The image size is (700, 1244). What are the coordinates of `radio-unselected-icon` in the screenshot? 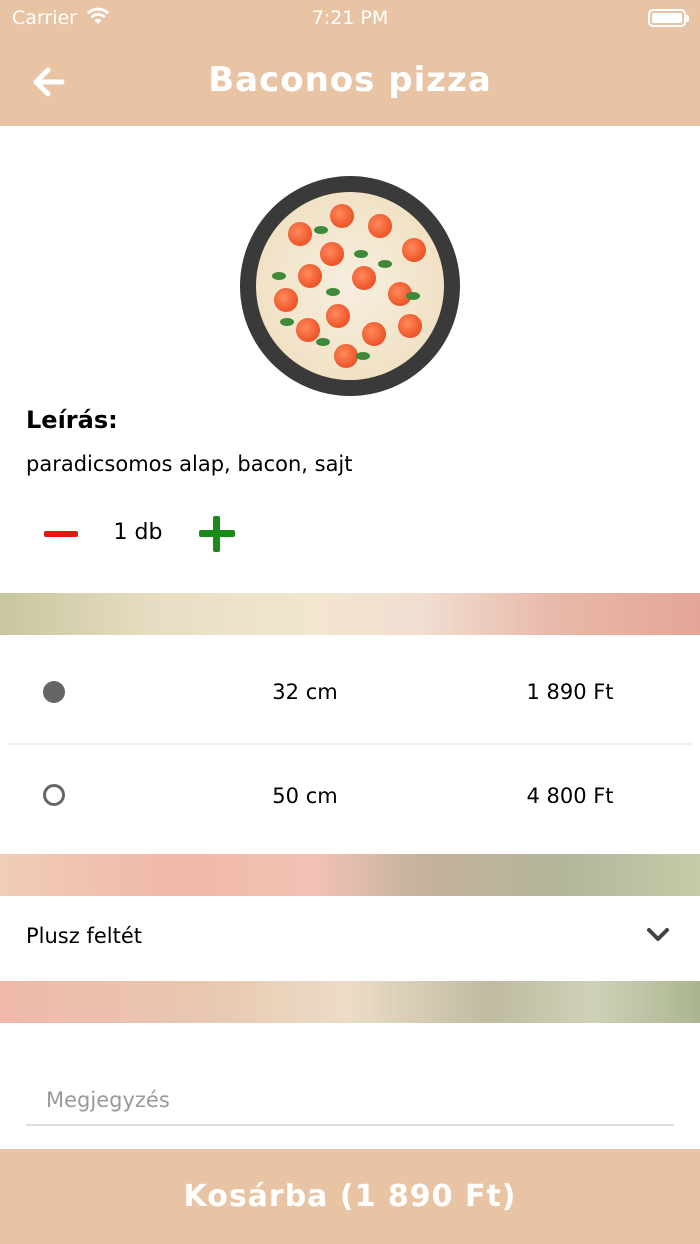 It's located at (54, 795).